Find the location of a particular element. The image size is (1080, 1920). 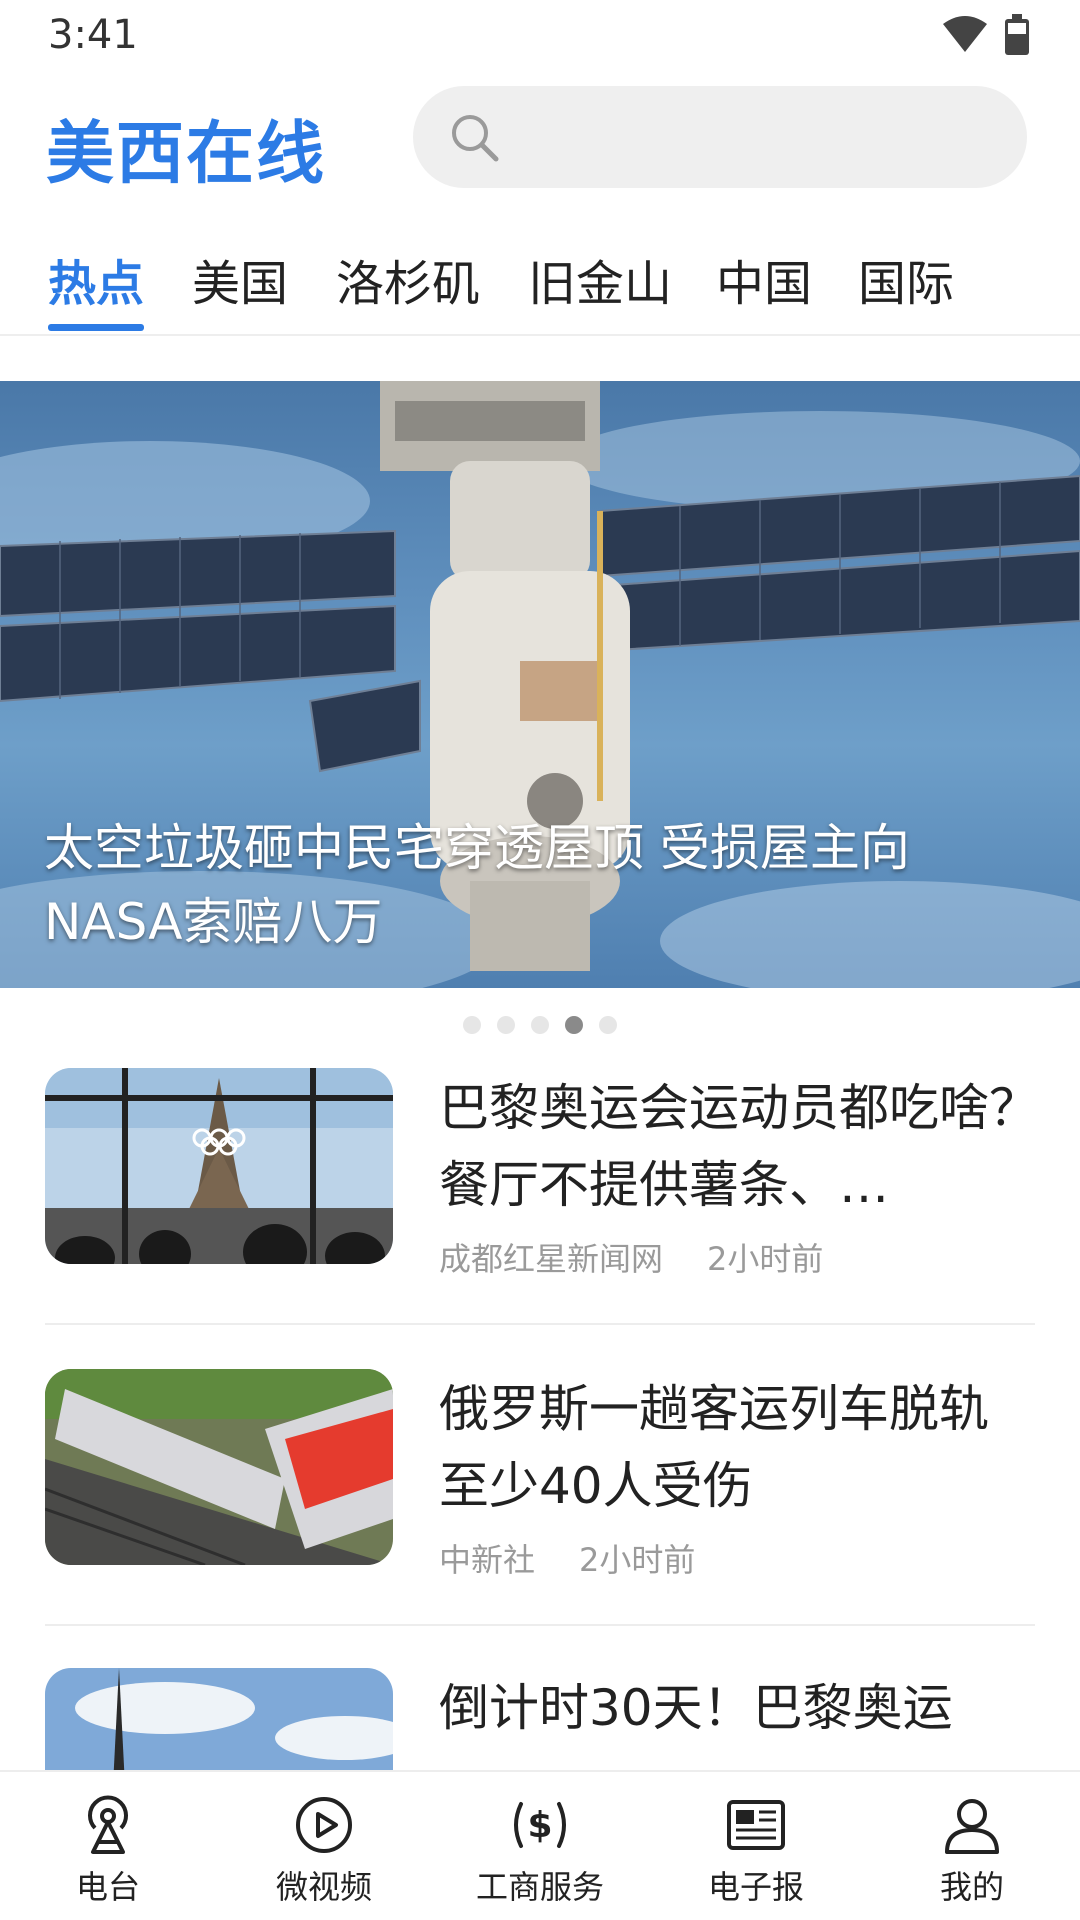

dollar-icon: $ is located at coordinates (540, 1825).